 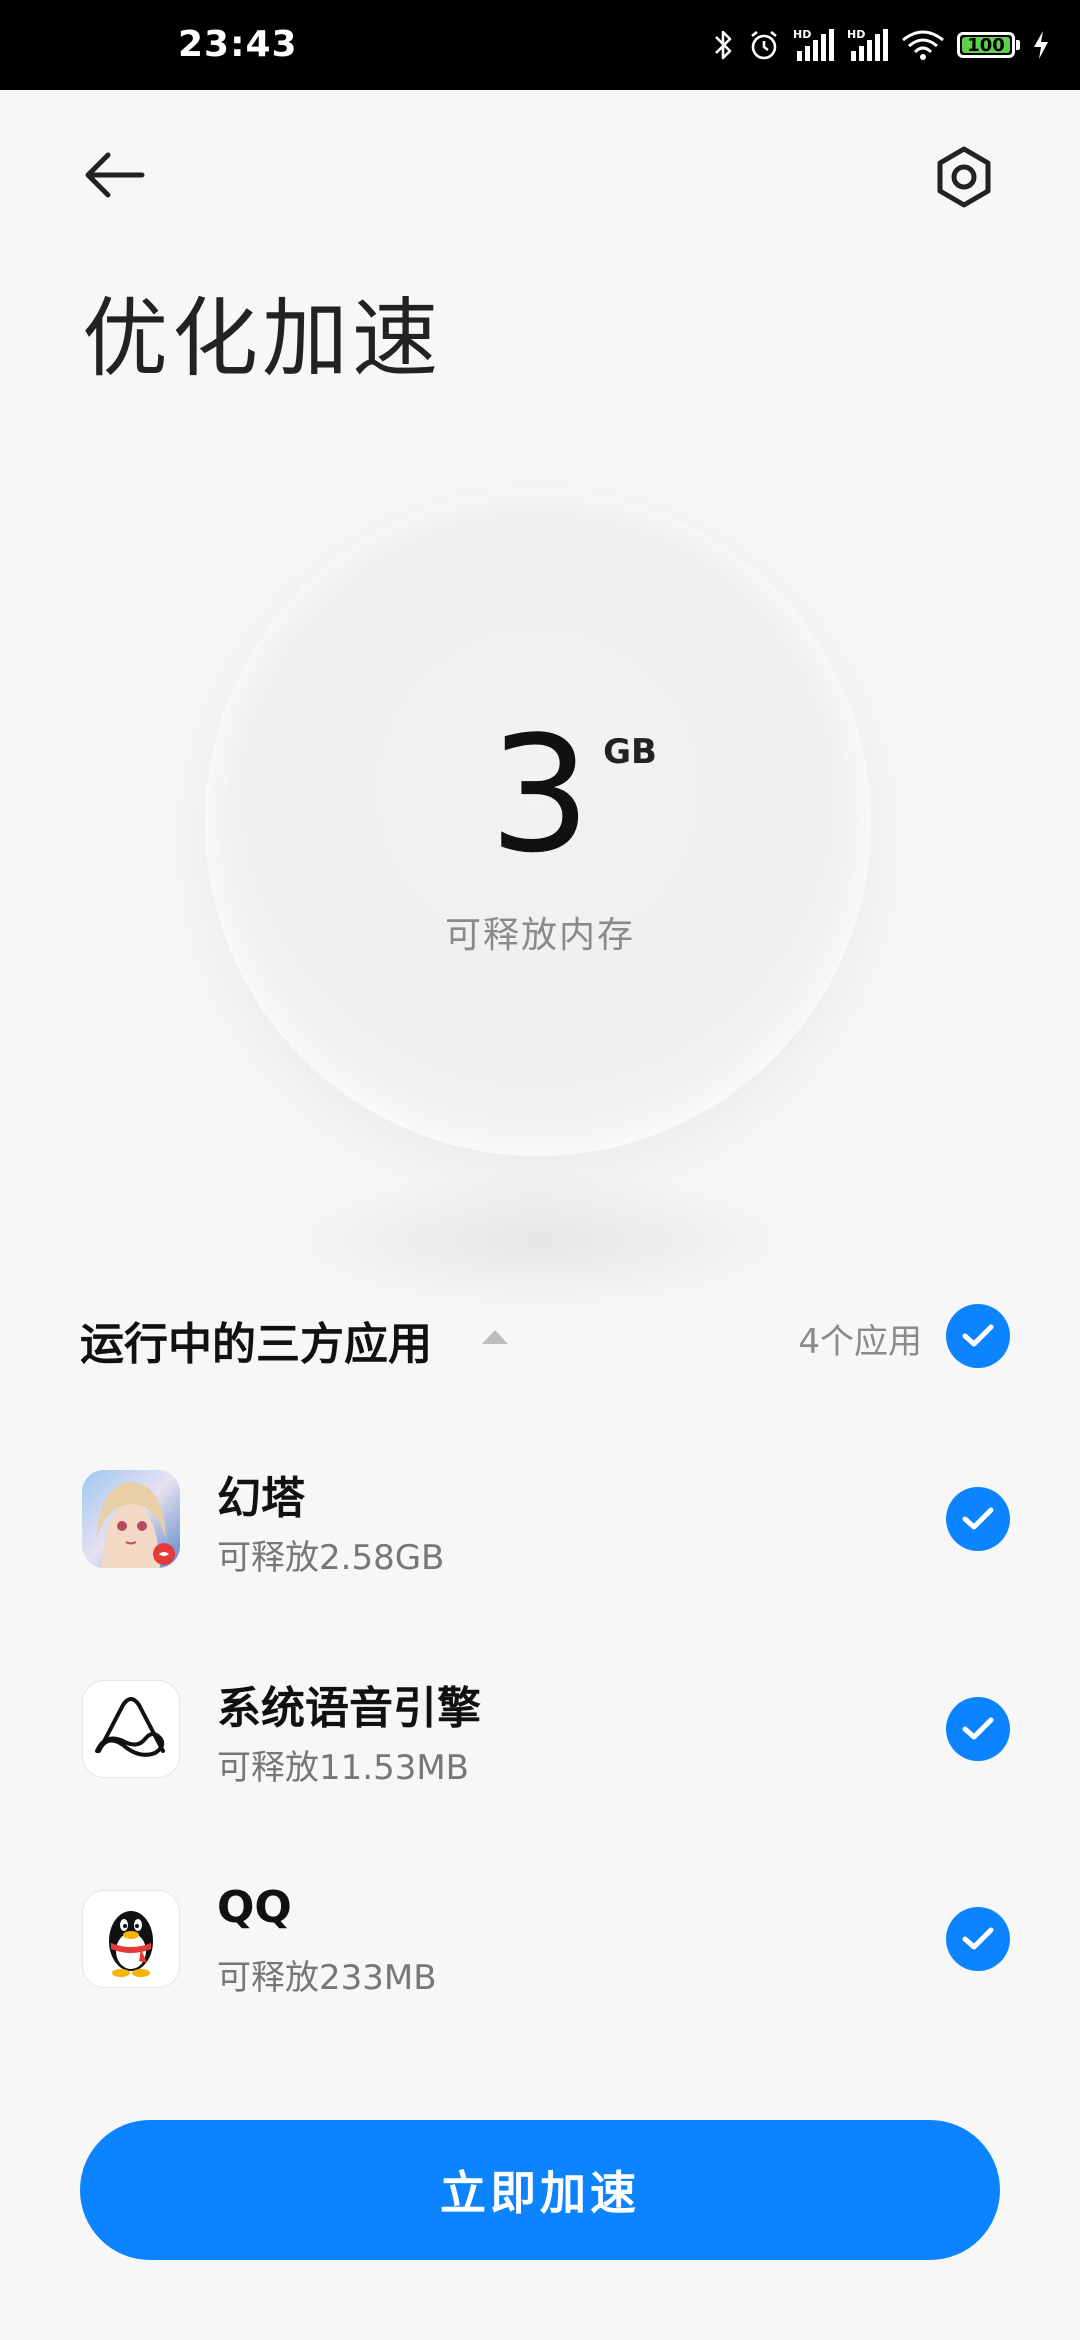 I want to click on app-count: 4个应用, so click(x=860, y=1342).